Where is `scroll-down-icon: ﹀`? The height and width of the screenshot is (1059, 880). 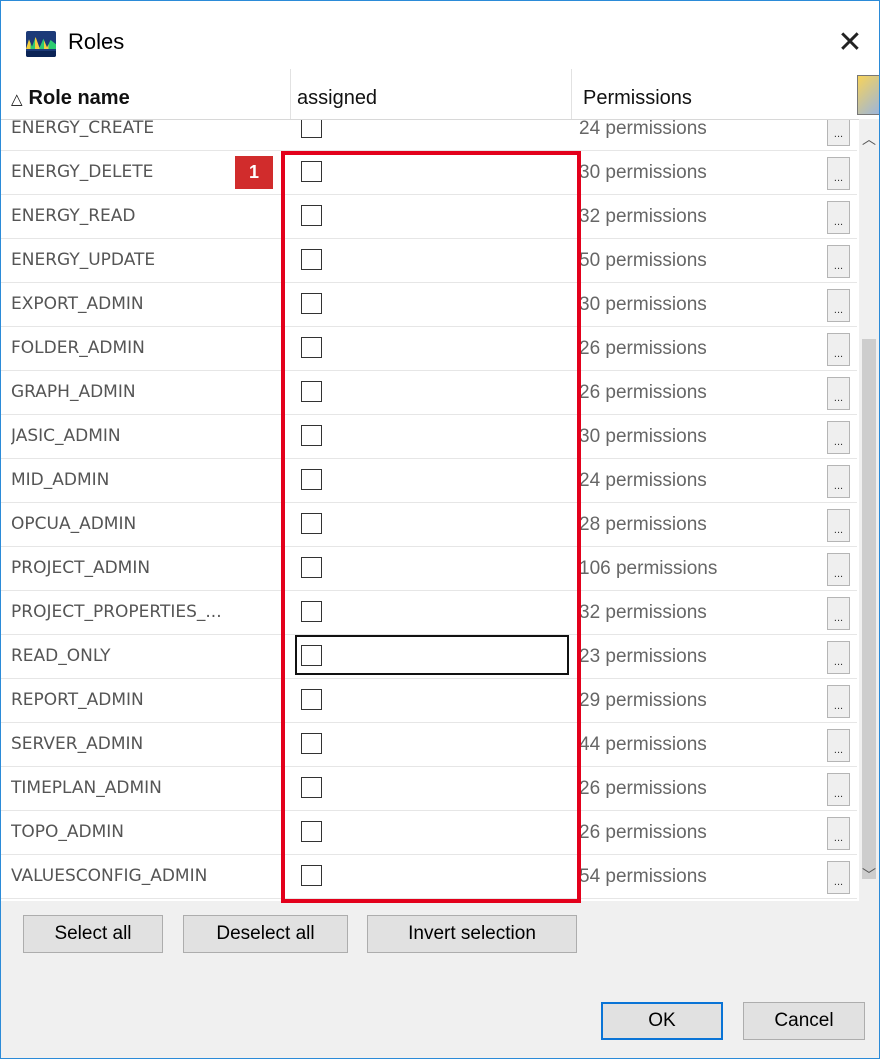 scroll-down-icon: ﹀ is located at coordinates (869, 875).